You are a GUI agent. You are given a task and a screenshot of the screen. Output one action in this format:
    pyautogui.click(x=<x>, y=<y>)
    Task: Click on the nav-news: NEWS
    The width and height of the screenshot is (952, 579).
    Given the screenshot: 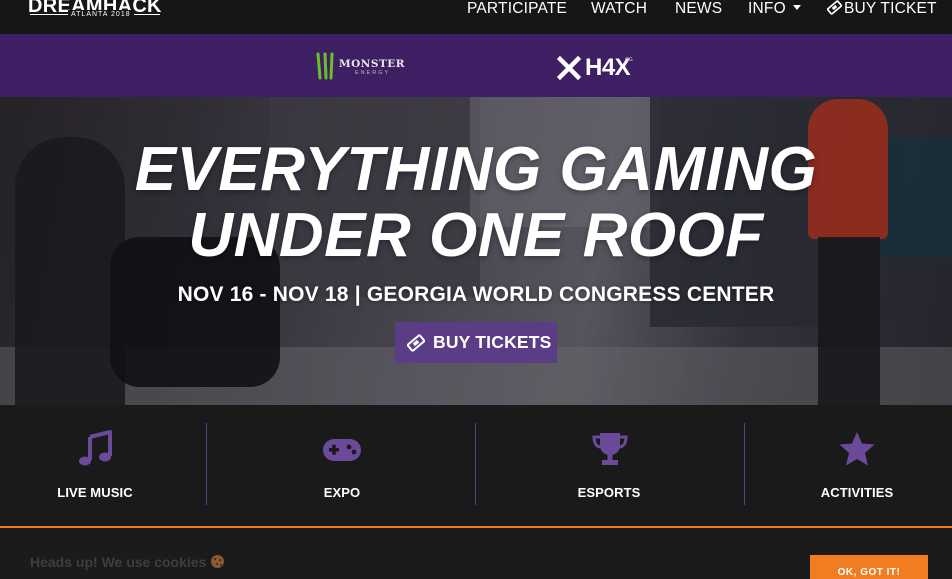 What is the action you would take?
    pyautogui.click(x=698, y=9)
    